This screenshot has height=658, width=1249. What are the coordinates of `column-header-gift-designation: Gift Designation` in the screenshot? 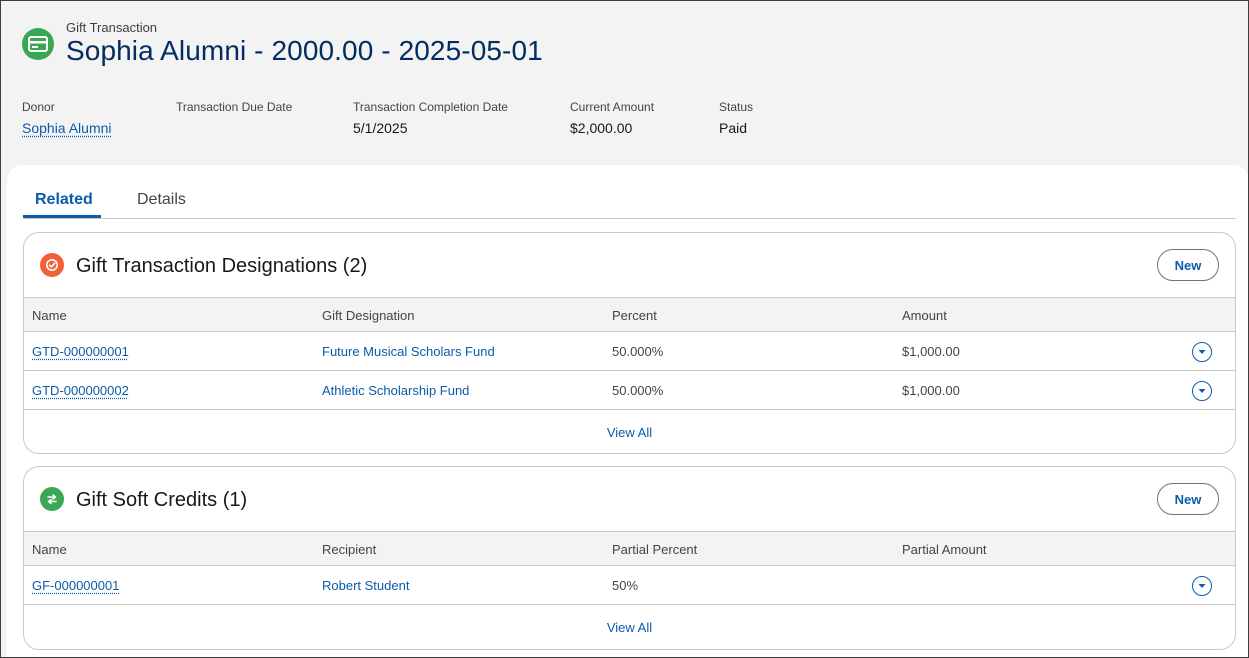 It's located at (368, 315).